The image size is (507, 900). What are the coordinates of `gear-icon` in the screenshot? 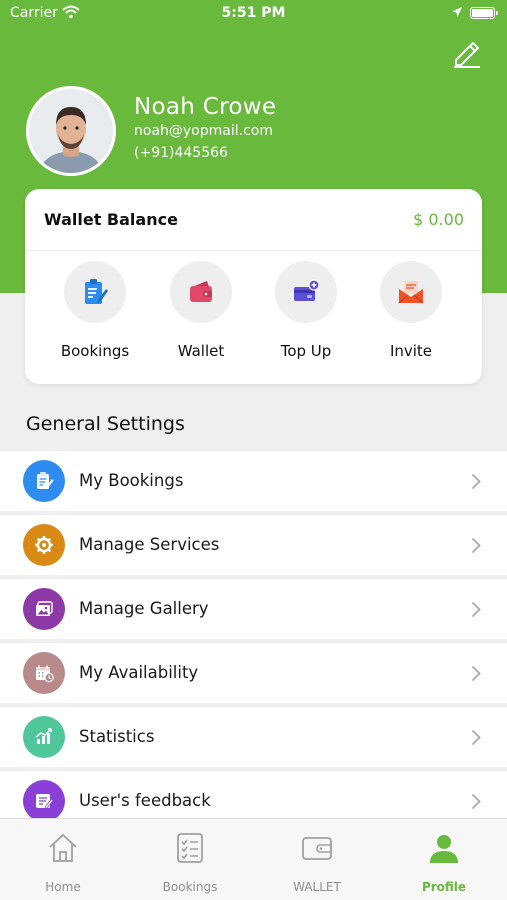 It's located at (44, 545).